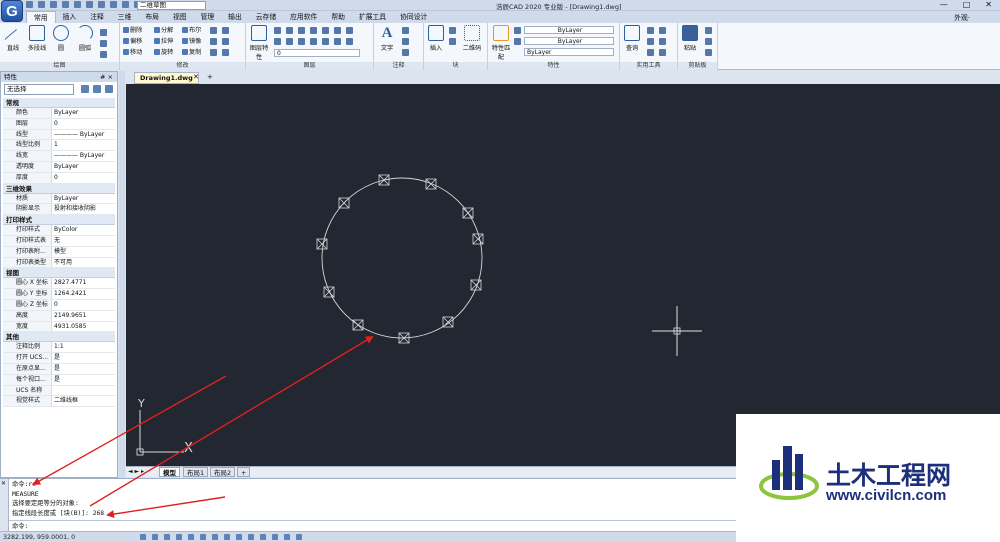  What do you see at coordinates (299, 537) in the screenshot?
I see `clean-screen-icon` at bounding box center [299, 537].